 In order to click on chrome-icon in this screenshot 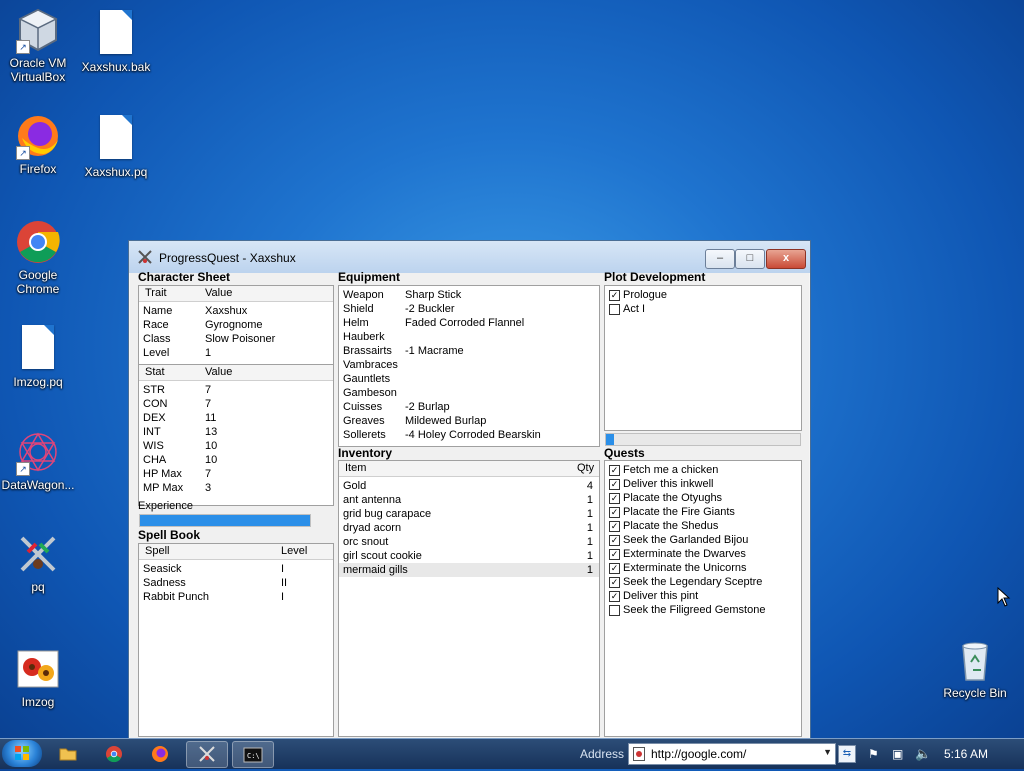, I will do `click(114, 754)`.